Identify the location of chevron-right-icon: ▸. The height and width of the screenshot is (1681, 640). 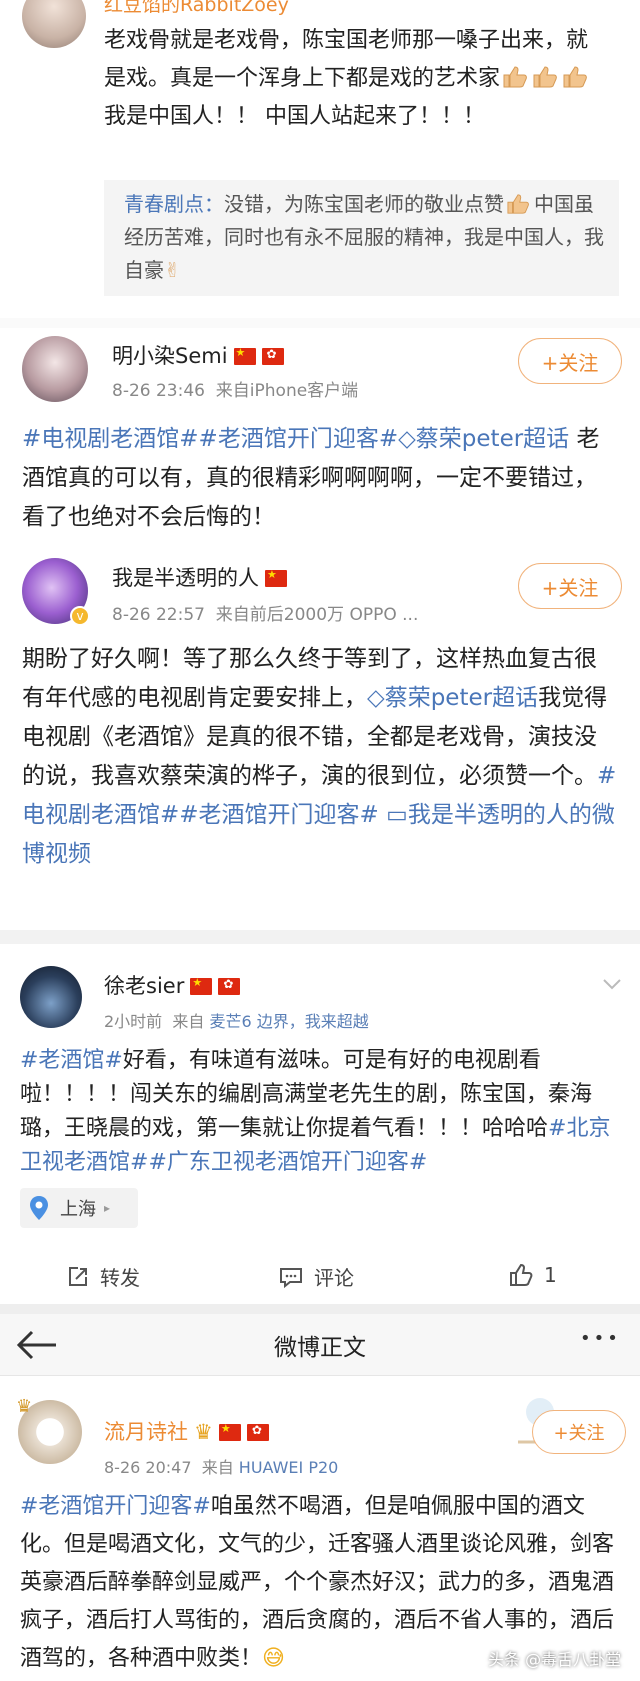
(107, 1208).